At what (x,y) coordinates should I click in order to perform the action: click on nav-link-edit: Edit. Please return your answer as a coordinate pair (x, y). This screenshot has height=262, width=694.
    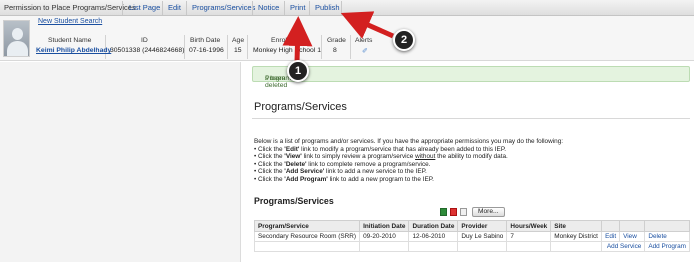
    Looking at the image, I should click on (174, 7).